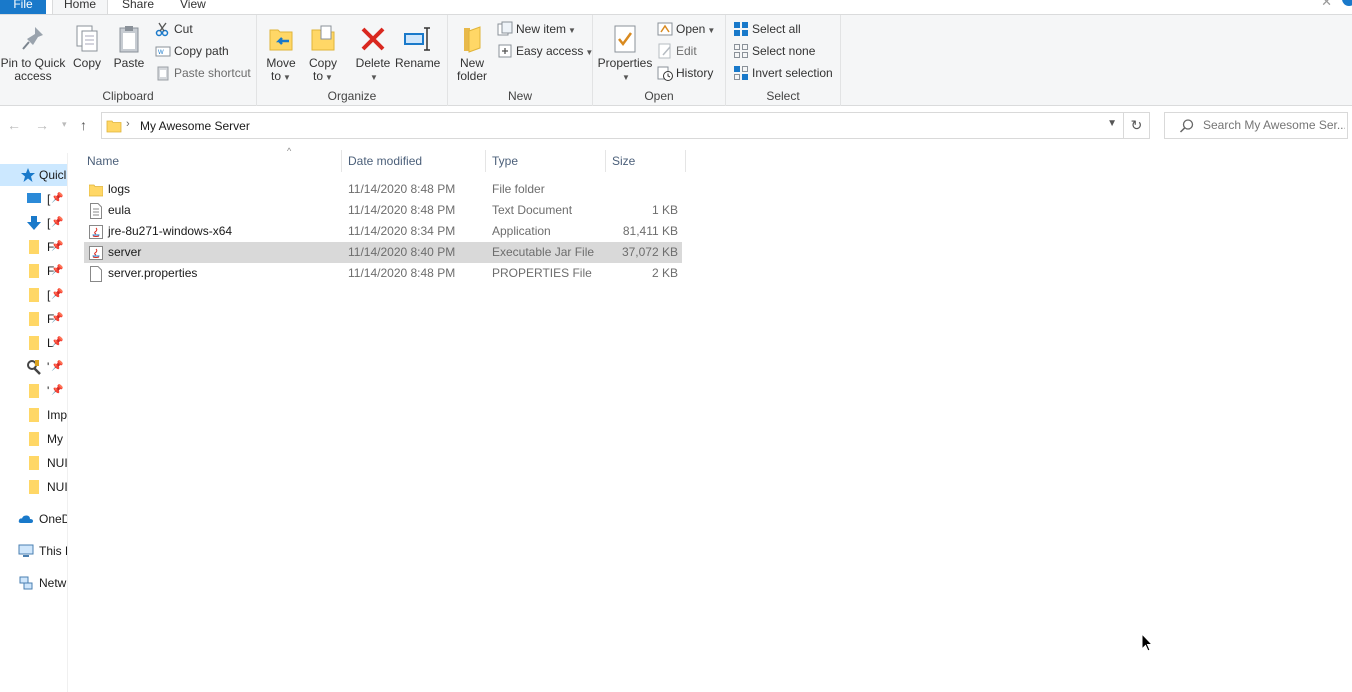 The width and height of the screenshot is (1352, 692). What do you see at coordinates (33, 175) in the screenshot?
I see `nav-quick-access: Quicl` at bounding box center [33, 175].